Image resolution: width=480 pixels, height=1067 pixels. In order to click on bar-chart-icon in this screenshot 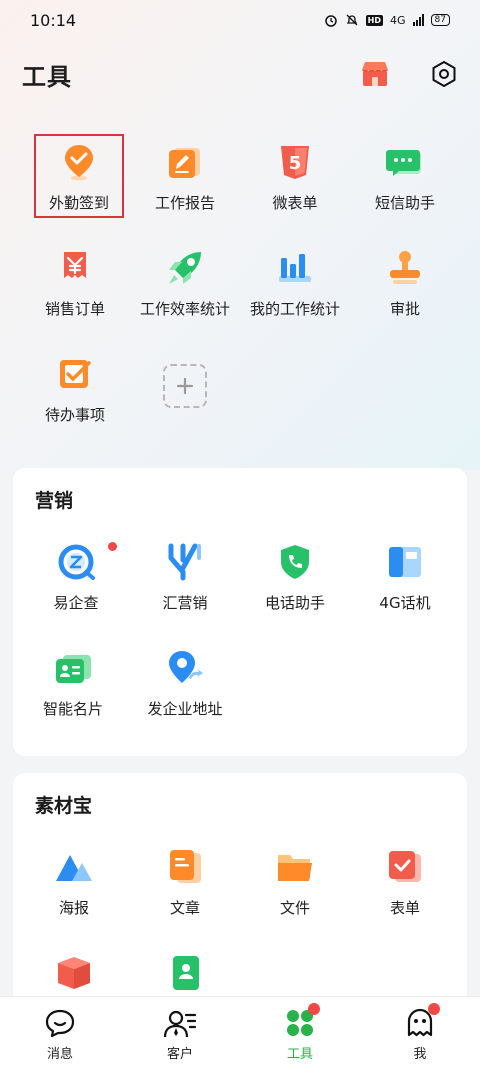, I will do `click(295, 268)`.